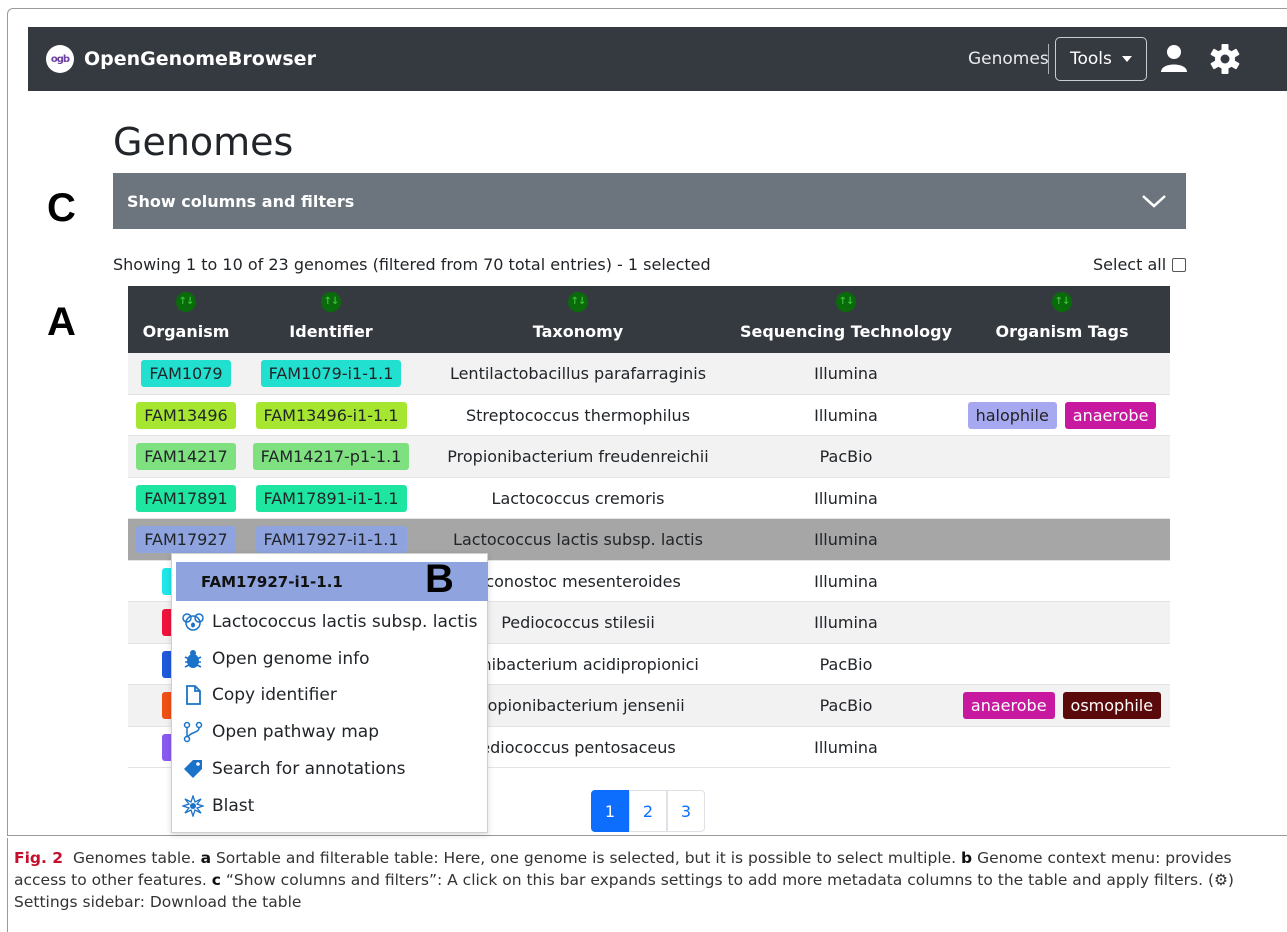  I want to click on organism-badge: FAM17927, so click(186, 539).